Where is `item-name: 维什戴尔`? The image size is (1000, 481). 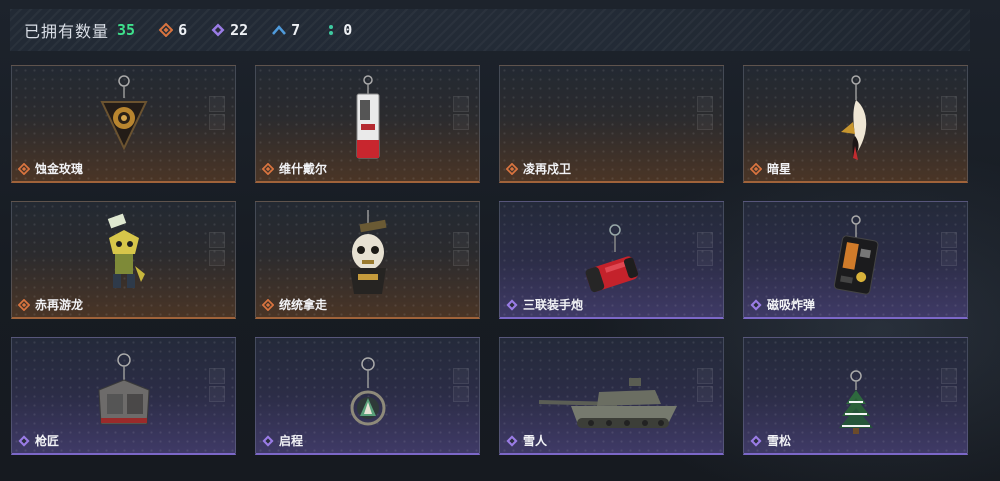 item-name: 维什戴尔 is located at coordinates (303, 169).